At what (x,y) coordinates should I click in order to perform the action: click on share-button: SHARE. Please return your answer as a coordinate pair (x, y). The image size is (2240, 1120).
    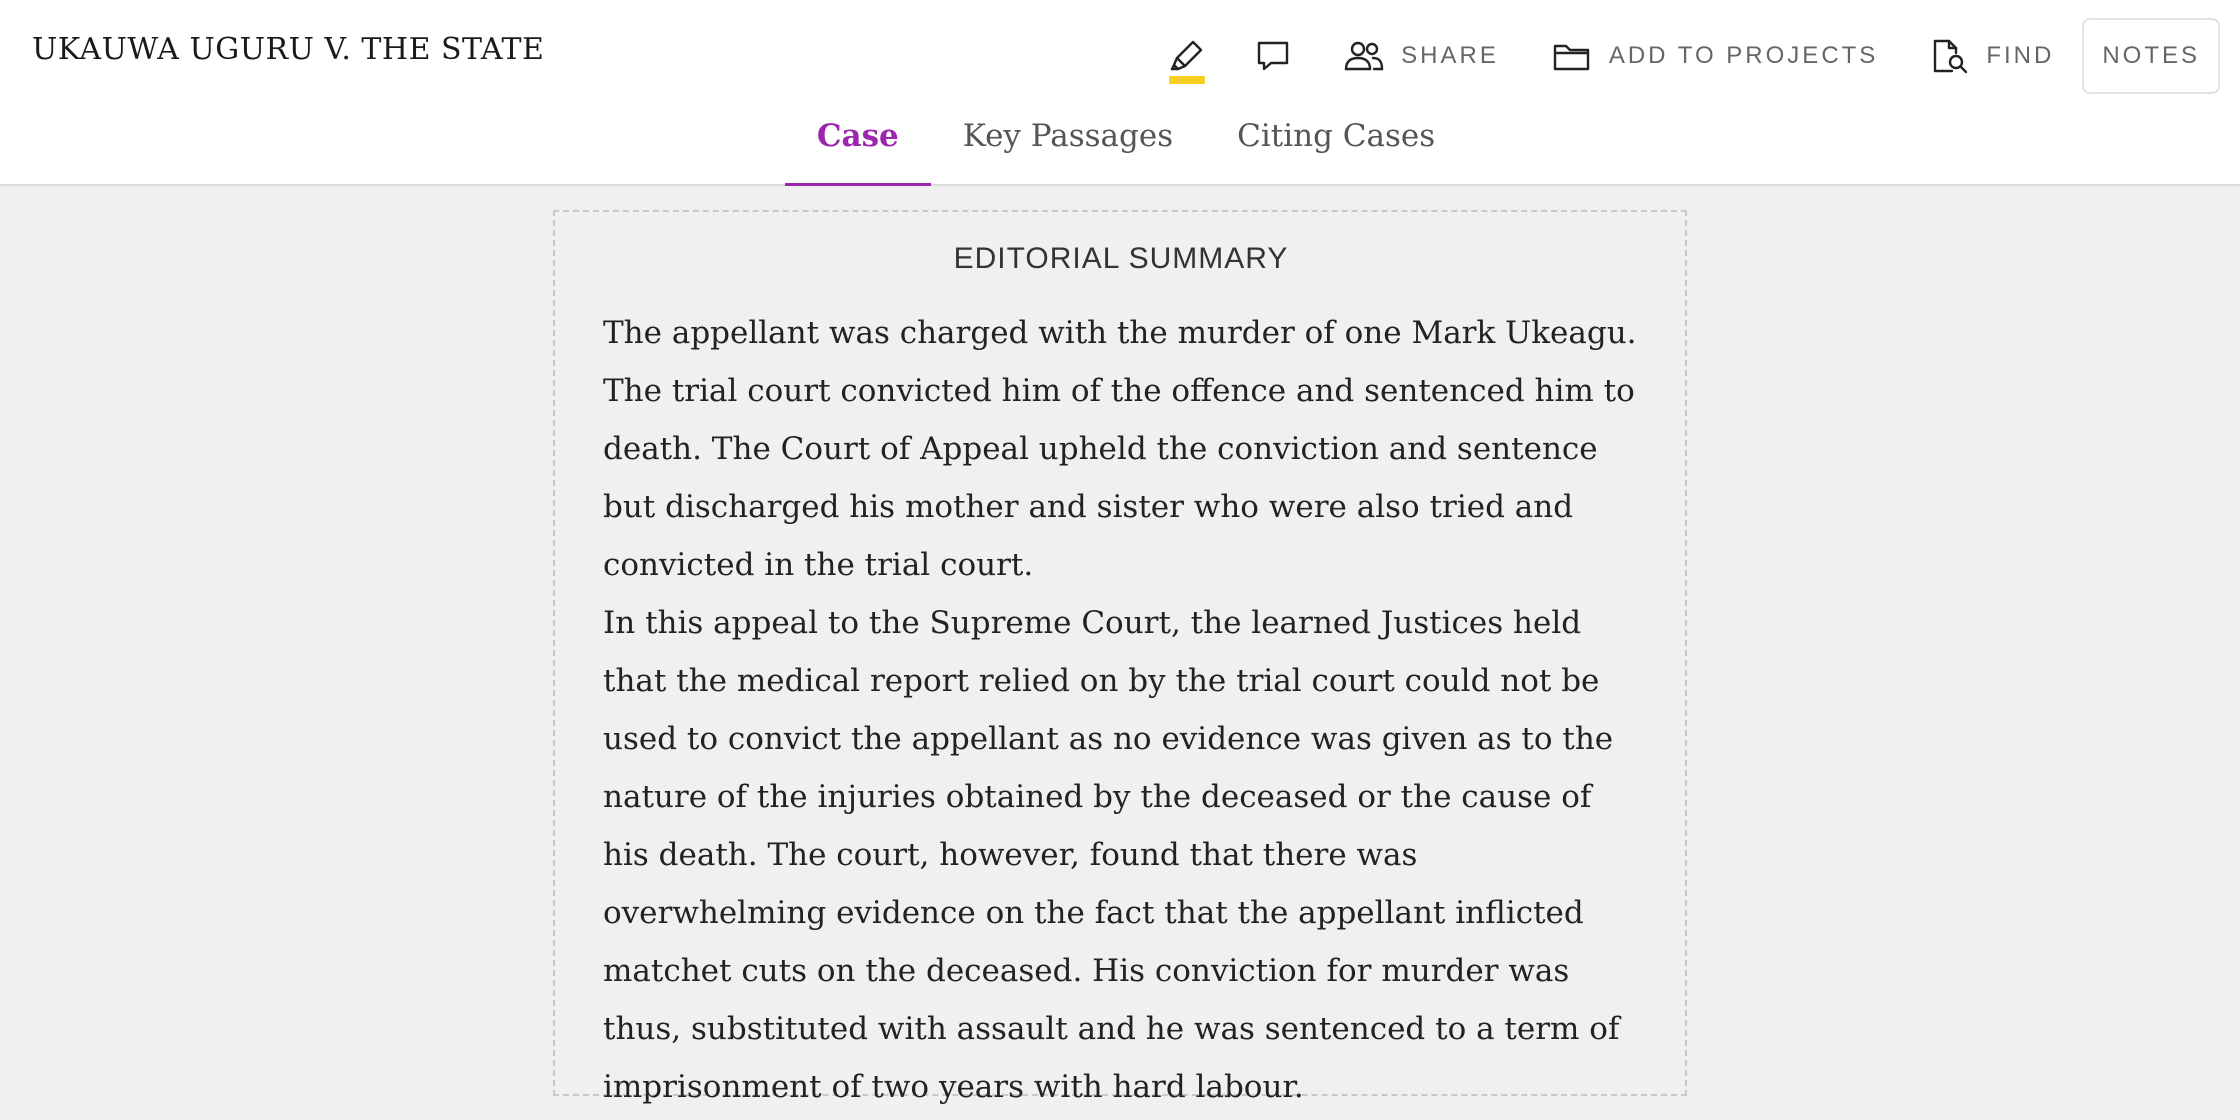
    Looking at the image, I should click on (1421, 56).